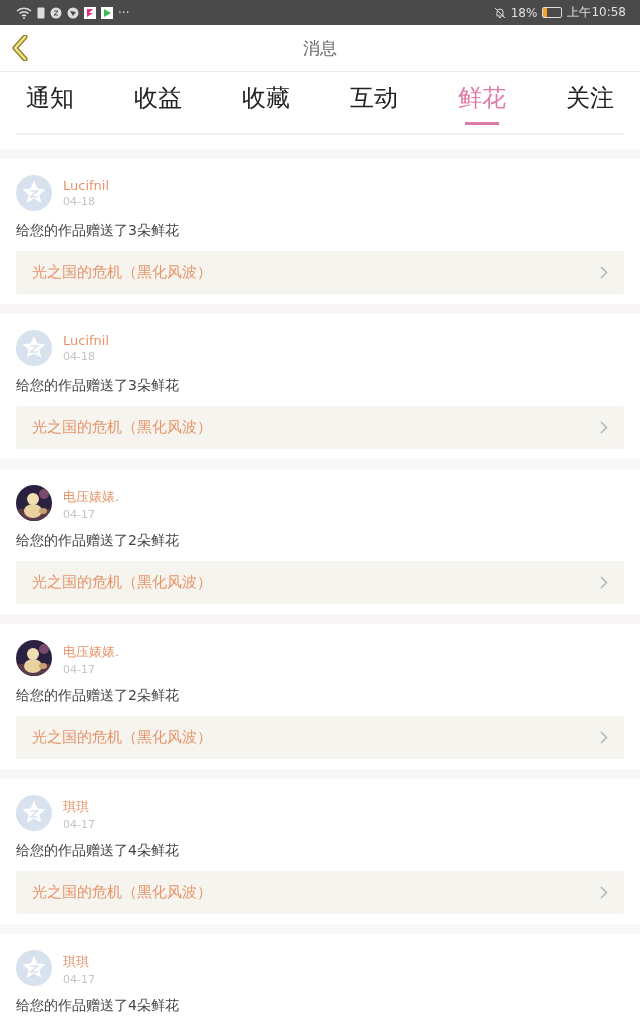  What do you see at coordinates (20, 48) in the screenshot?
I see `back-icon` at bounding box center [20, 48].